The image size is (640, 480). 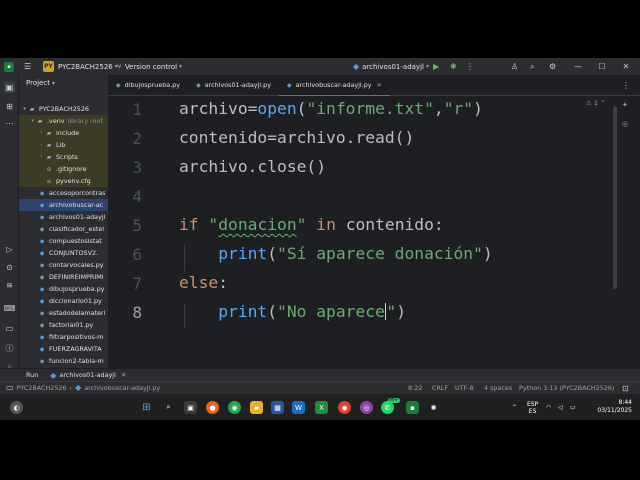 I want to click on chrome-icon: ◉, so click(x=234, y=407).